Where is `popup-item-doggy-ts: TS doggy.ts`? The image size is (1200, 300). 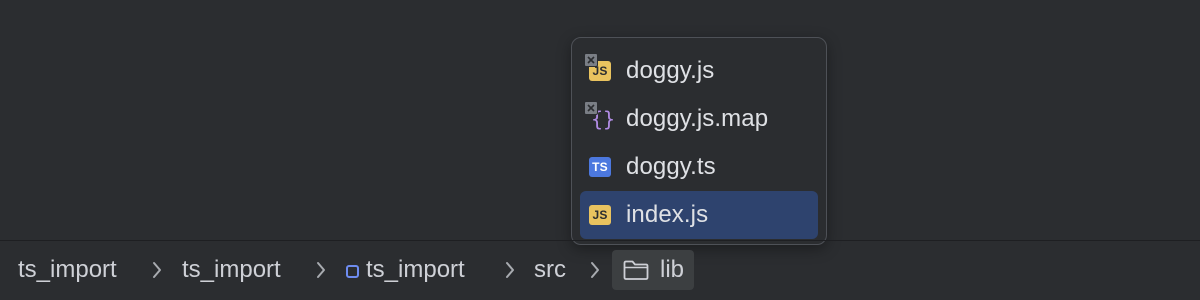
popup-item-doggy-ts: TS doggy.ts is located at coordinates (699, 167).